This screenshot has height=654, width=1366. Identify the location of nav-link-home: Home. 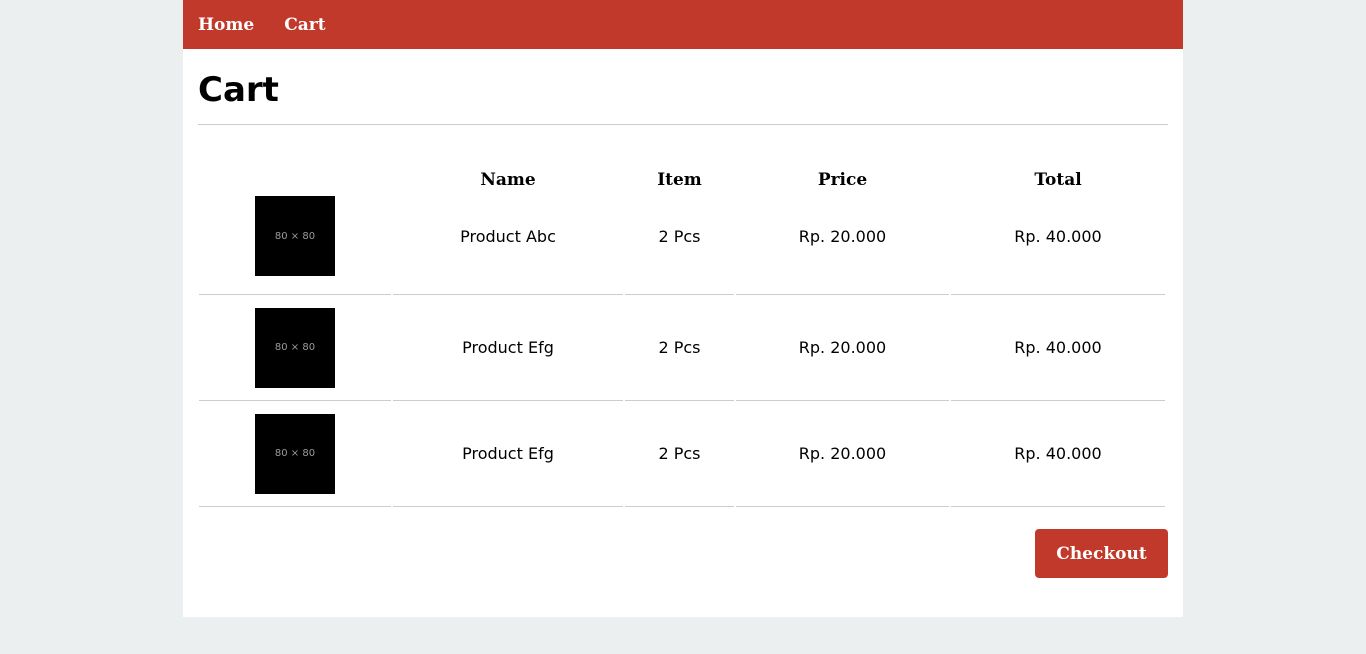
(226, 25).